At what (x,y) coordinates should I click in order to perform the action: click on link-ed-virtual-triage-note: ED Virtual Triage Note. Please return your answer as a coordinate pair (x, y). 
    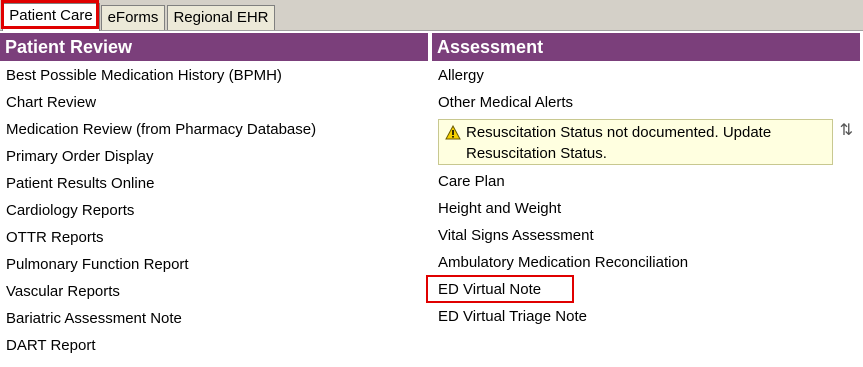
    Looking at the image, I should click on (646, 316).